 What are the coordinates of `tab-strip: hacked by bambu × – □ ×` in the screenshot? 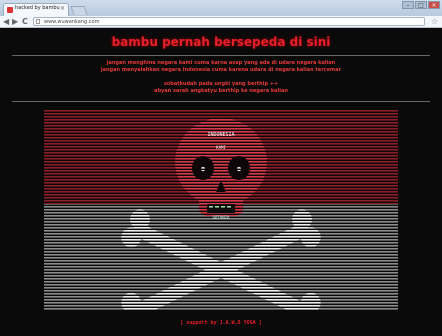 It's located at (221, 8).